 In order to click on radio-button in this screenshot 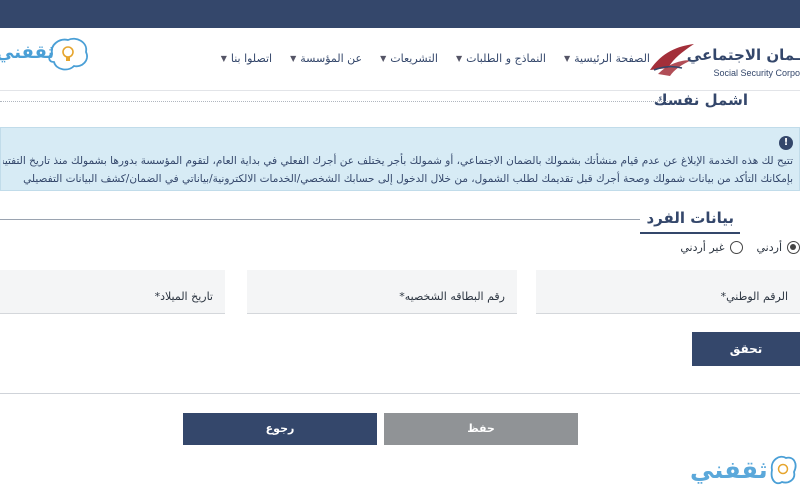, I will do `click(736, 247)`.